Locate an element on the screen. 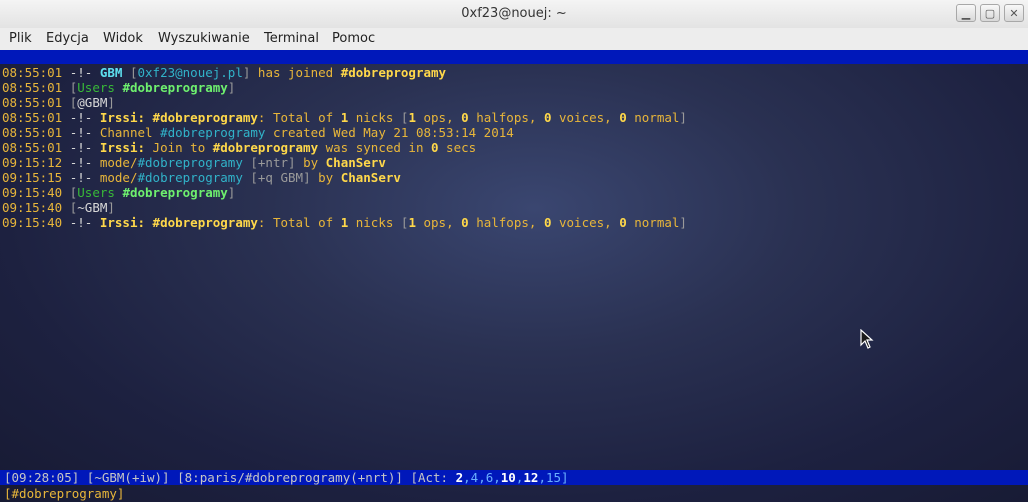 Image resolution: width=1028 pixels, height=502 pixels. menu-widok: Widok is located at coordinates (123, 38).